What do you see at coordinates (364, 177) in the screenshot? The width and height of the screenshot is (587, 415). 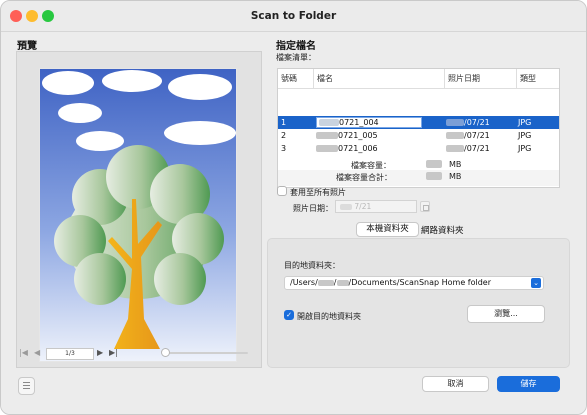 I see `total-size-label: 檔案容量合計：` at bounding box center [364, 177].